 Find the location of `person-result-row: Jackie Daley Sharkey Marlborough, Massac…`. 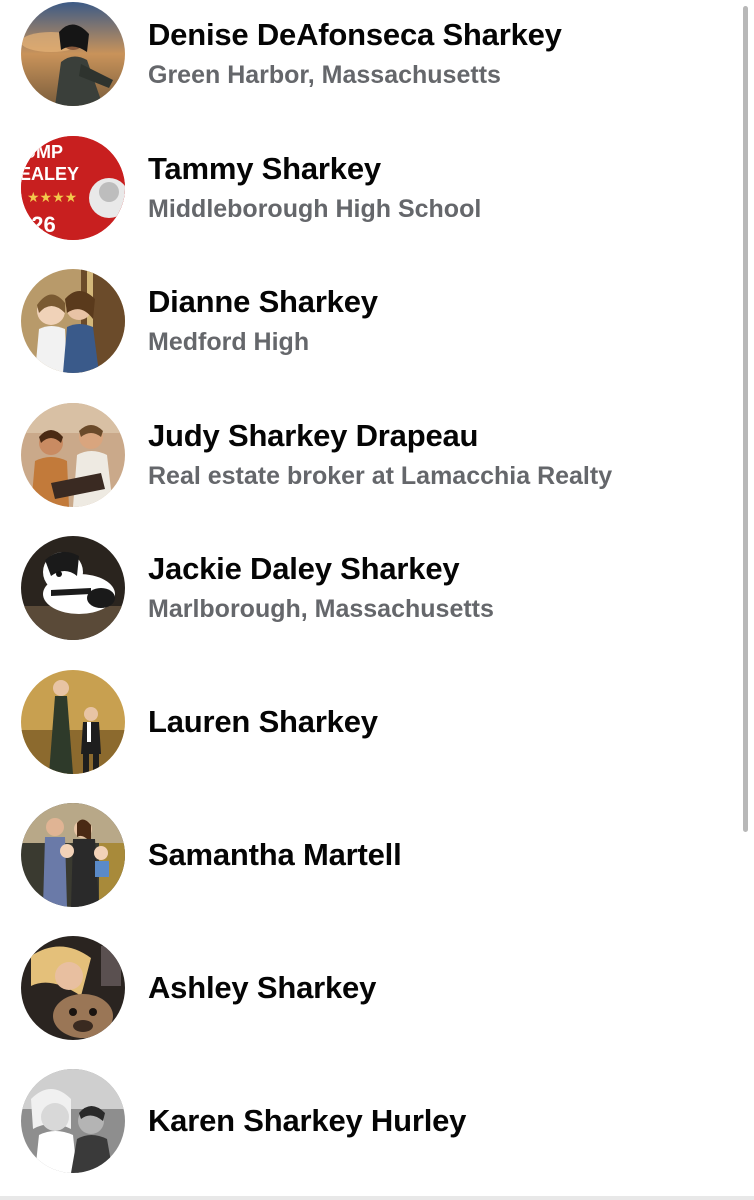

person-result-row: Jackie Daley Sharkey Marlborough, Massac… is located at coordinates (370, 594).